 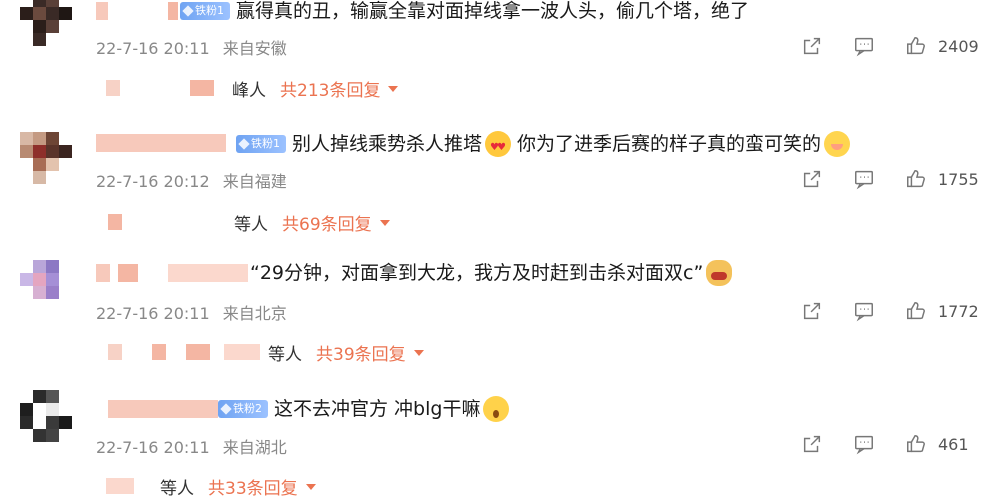 I want to click on comment-meta: 22-7-16 20:11 来自安徽, so click(x=191, y=47).